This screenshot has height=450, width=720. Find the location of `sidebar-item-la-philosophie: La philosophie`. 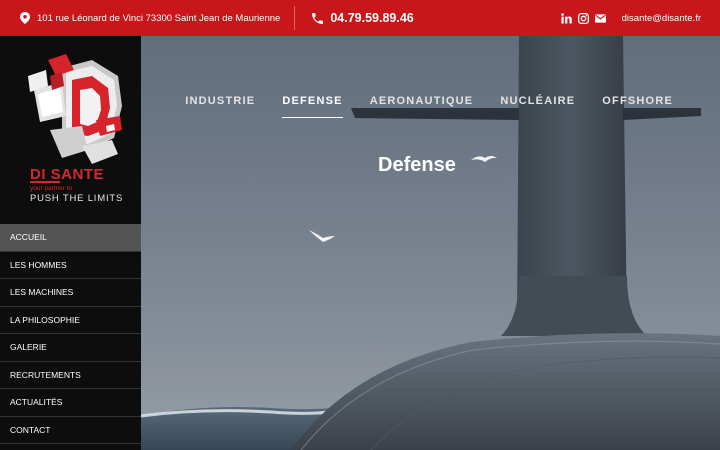

sidebar-item-la-philosophie: La philosophie is located at coordinates (70, 320).